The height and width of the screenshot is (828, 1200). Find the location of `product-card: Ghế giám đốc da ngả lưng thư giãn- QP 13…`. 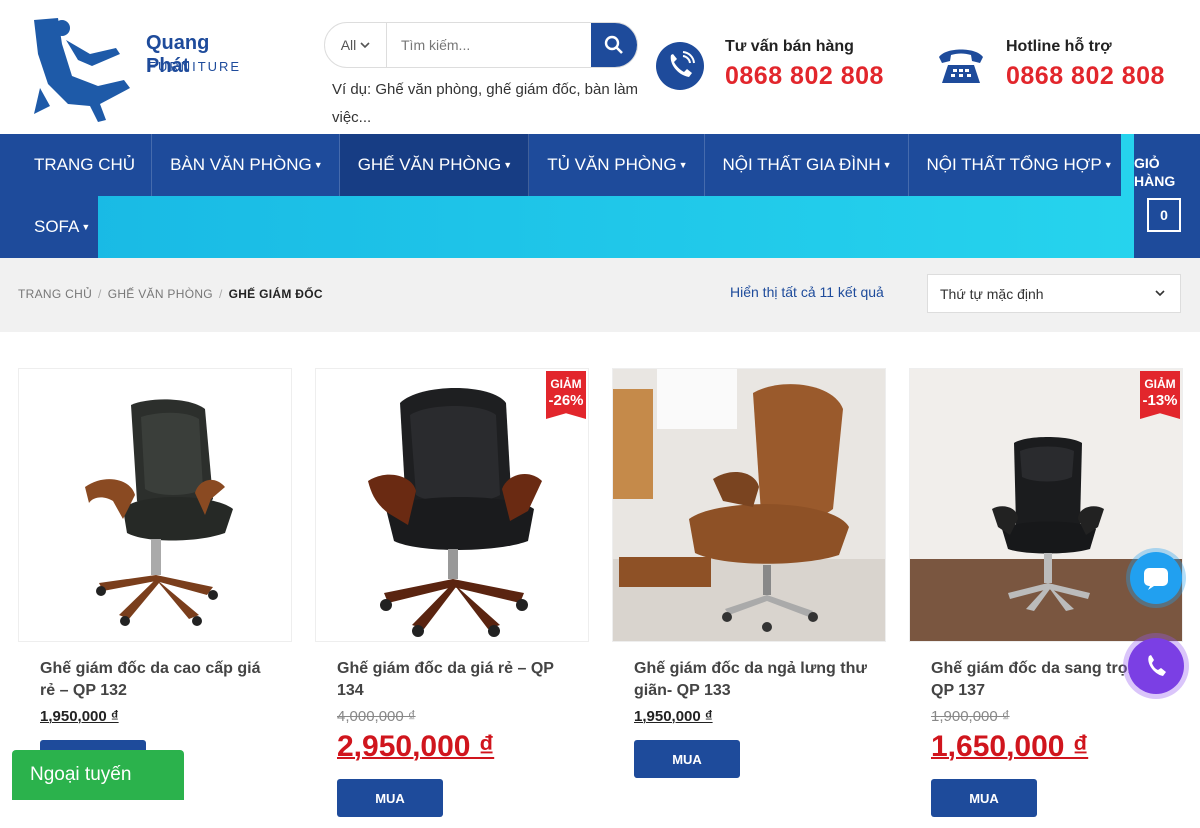

product-card: Ghế giám đốc da ngả lưng thư giãn- QP 13… is located at coordinates (749, 598).